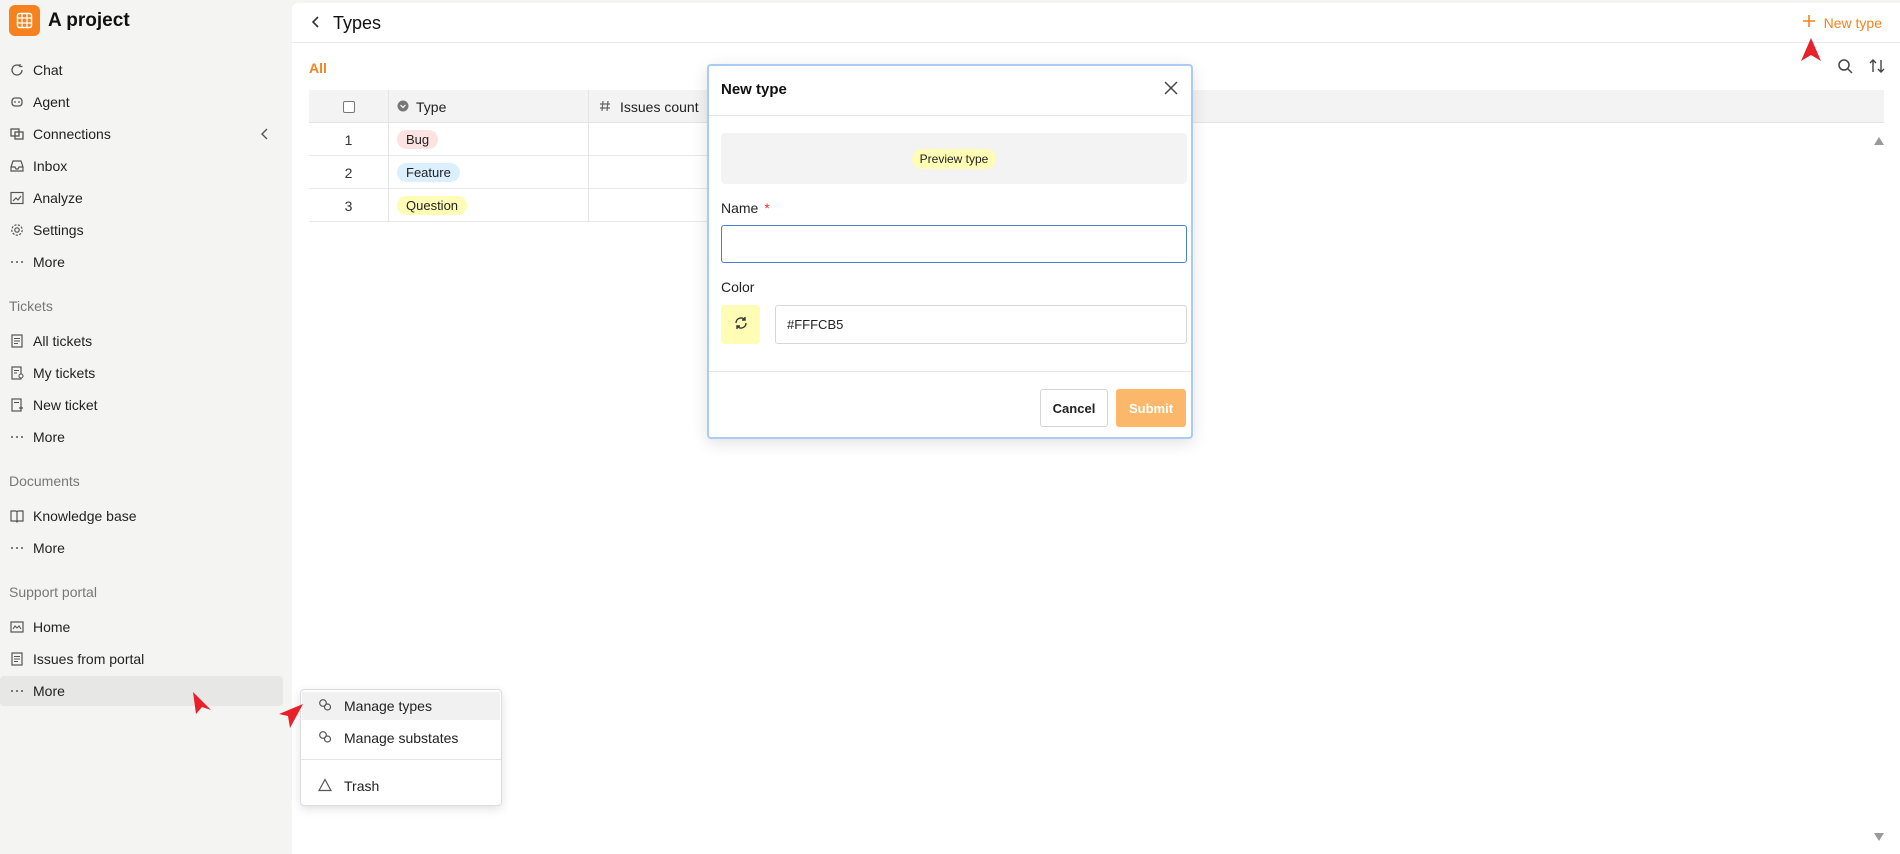 This screenshot has height=854, width=1900. Describe the element at coordinates (954, 244) in the screenshot. I see `name-input` at that location.